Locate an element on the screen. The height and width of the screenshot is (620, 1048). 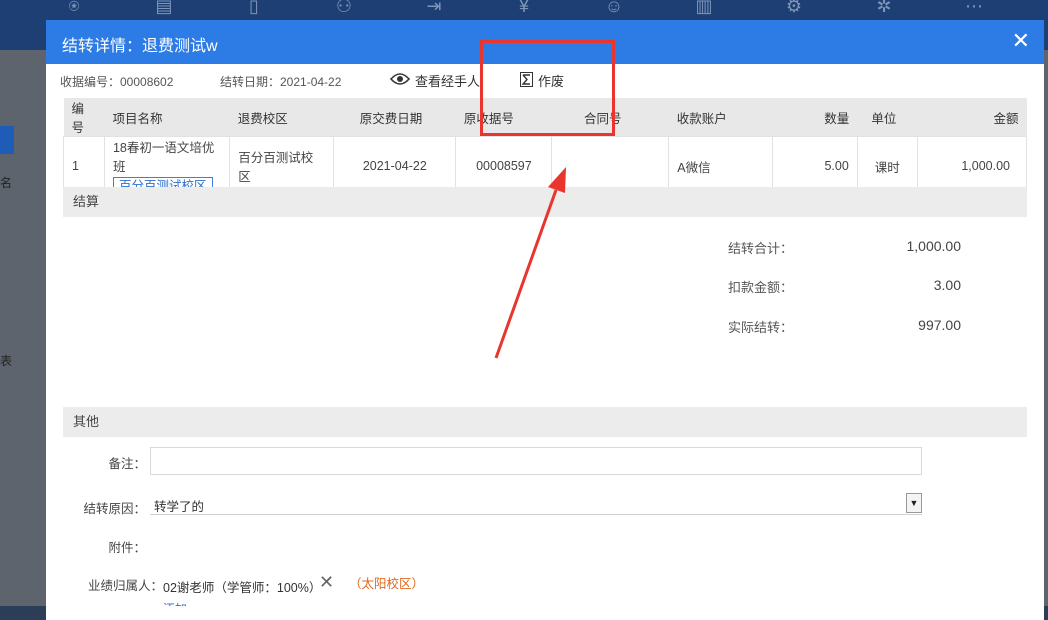
annotation-arrow is located at coordinates (530, 263).